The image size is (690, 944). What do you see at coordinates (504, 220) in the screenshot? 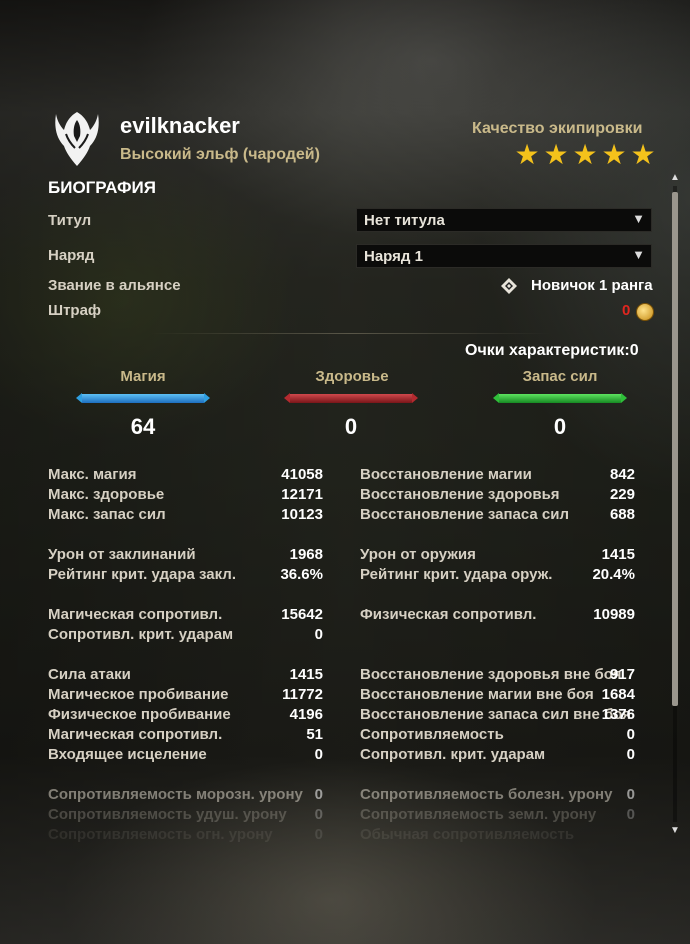
I see `title-dropdown: Нет титула ▼` at bounding box center [504, 220].